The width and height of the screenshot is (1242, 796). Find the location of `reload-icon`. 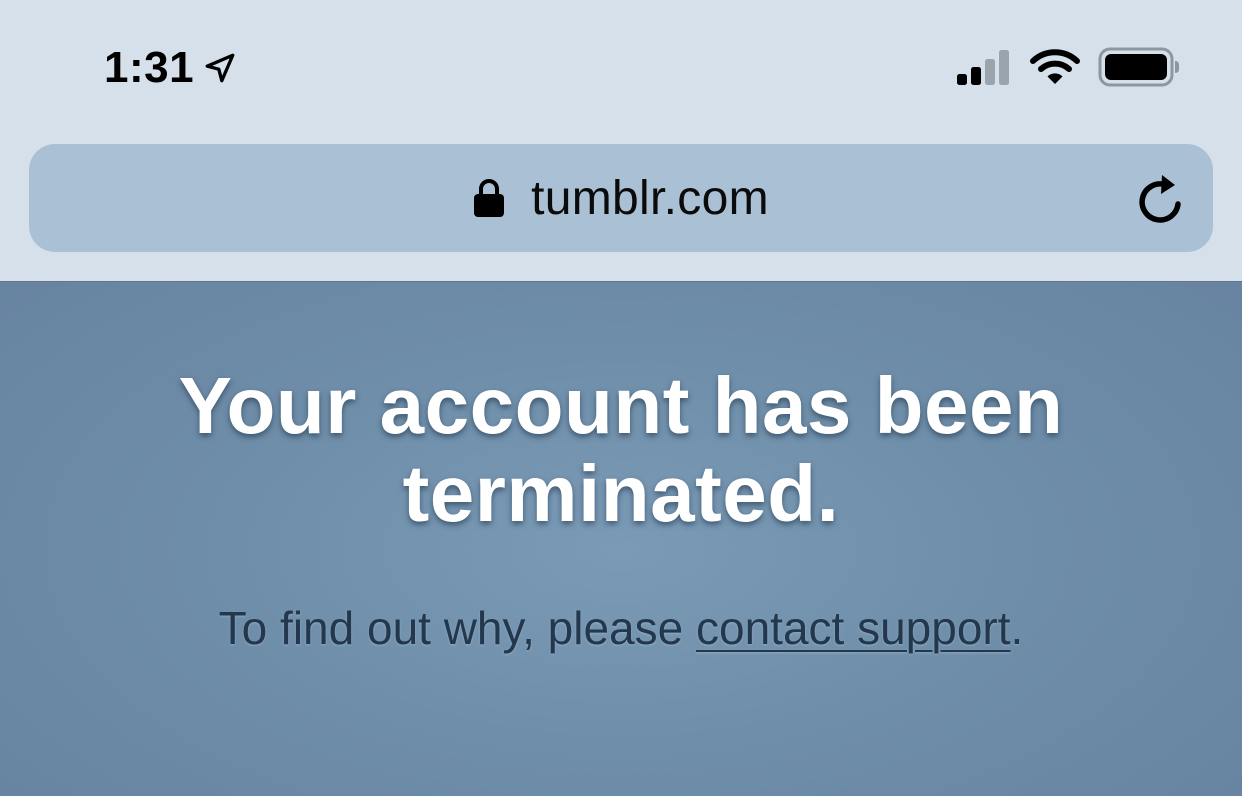

reload-icon is located at coordinates (1161, 199).